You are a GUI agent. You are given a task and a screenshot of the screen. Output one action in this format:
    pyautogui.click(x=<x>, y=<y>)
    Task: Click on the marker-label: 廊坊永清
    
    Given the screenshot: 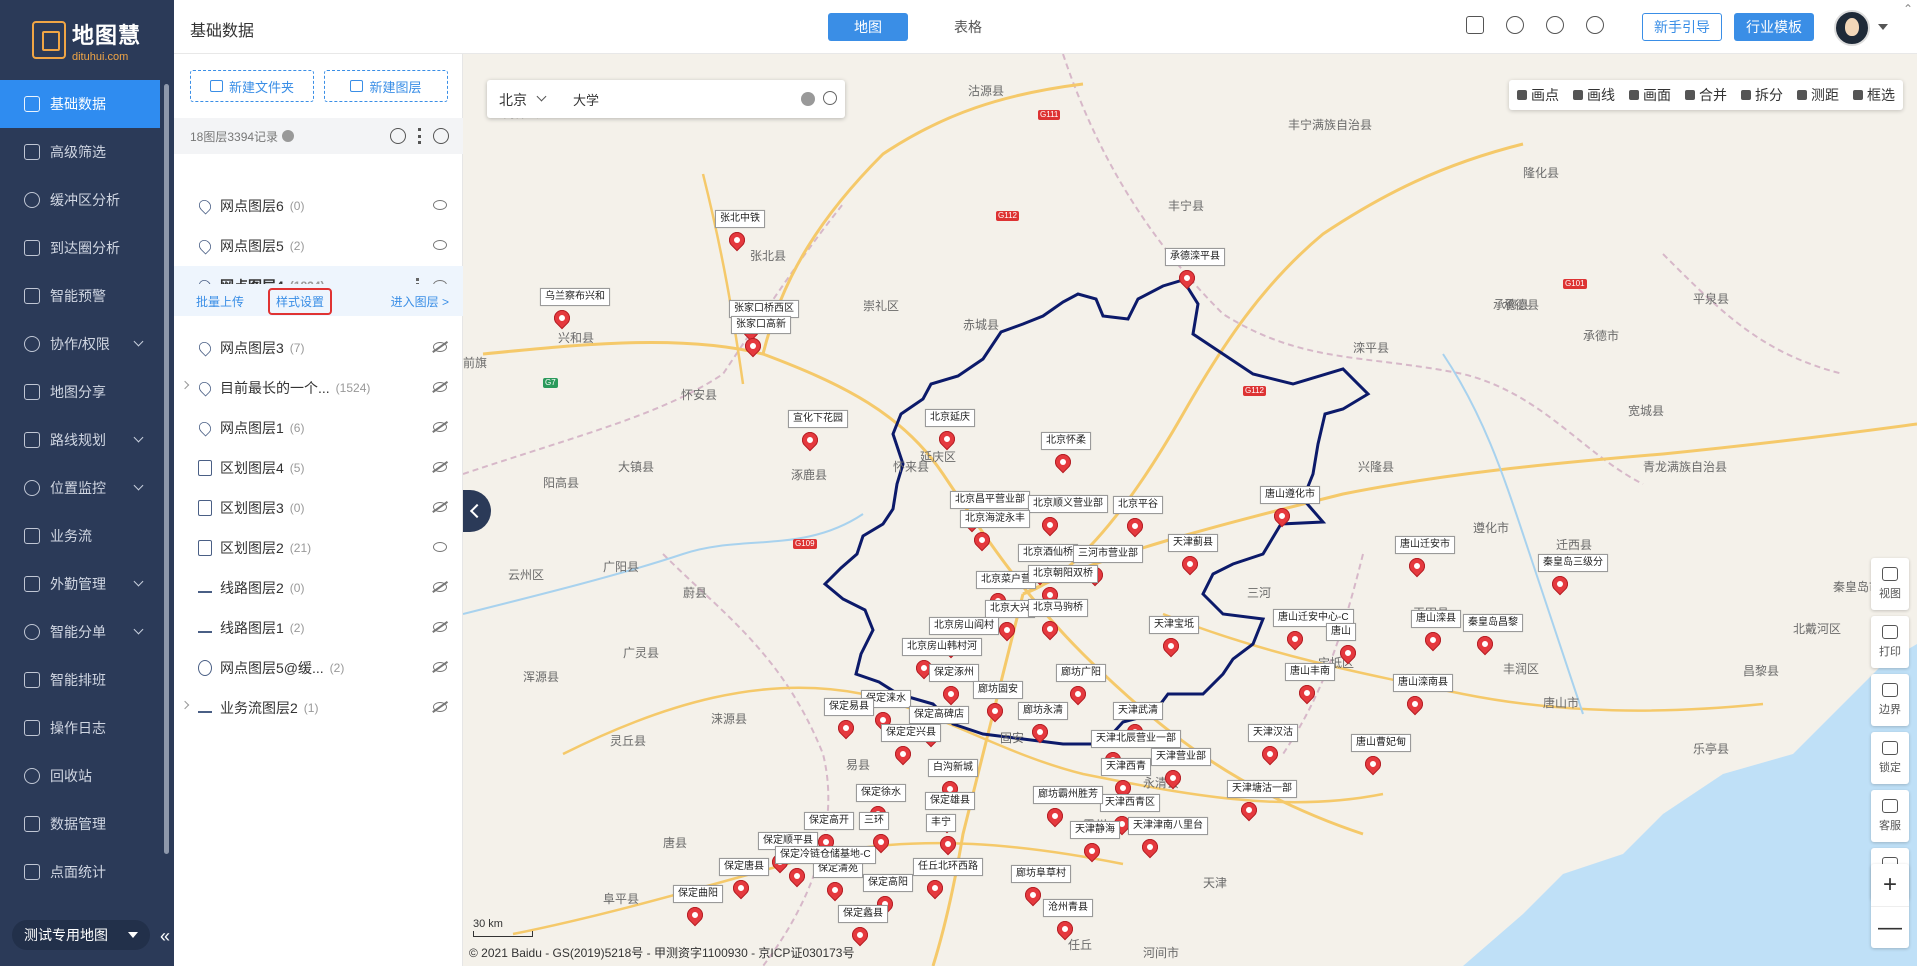 What is the action you would take?
    pyautogui.click(x=1043, y=711)
    